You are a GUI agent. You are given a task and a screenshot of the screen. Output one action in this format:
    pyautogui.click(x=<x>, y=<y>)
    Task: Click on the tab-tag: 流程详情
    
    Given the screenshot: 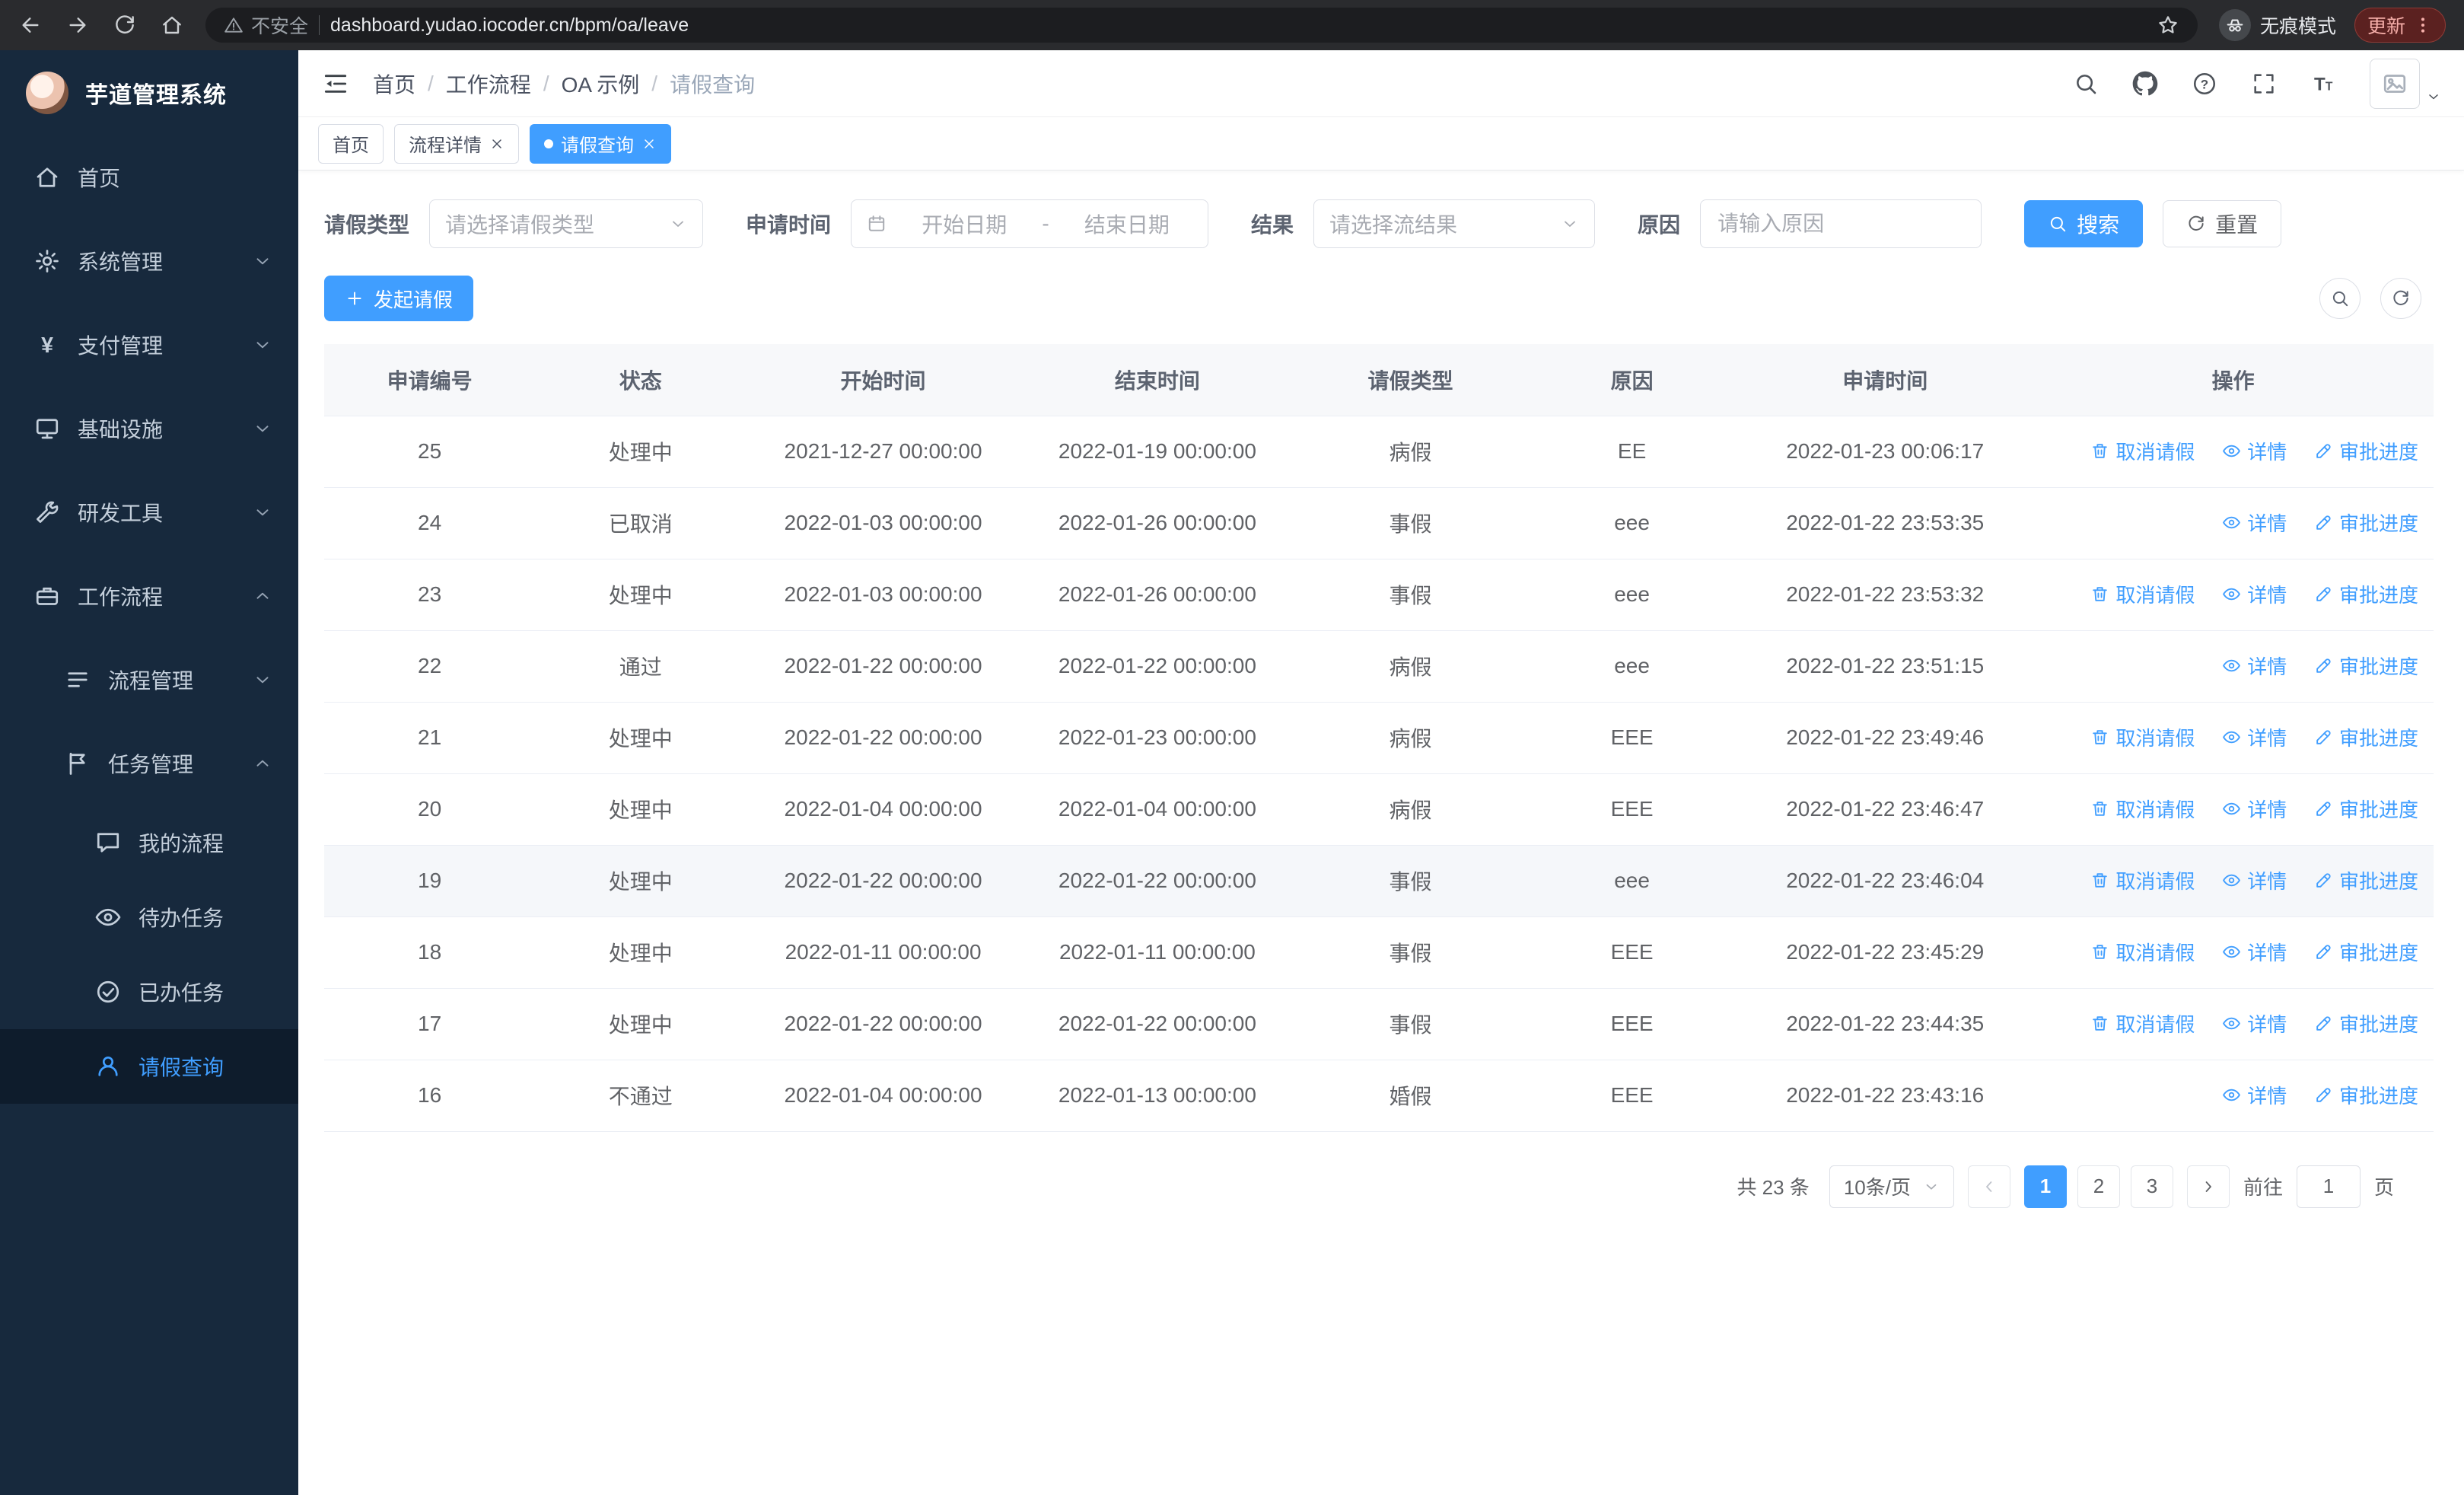 What is the action you would take?
    pyautogui.click(x=456, y=143)
    